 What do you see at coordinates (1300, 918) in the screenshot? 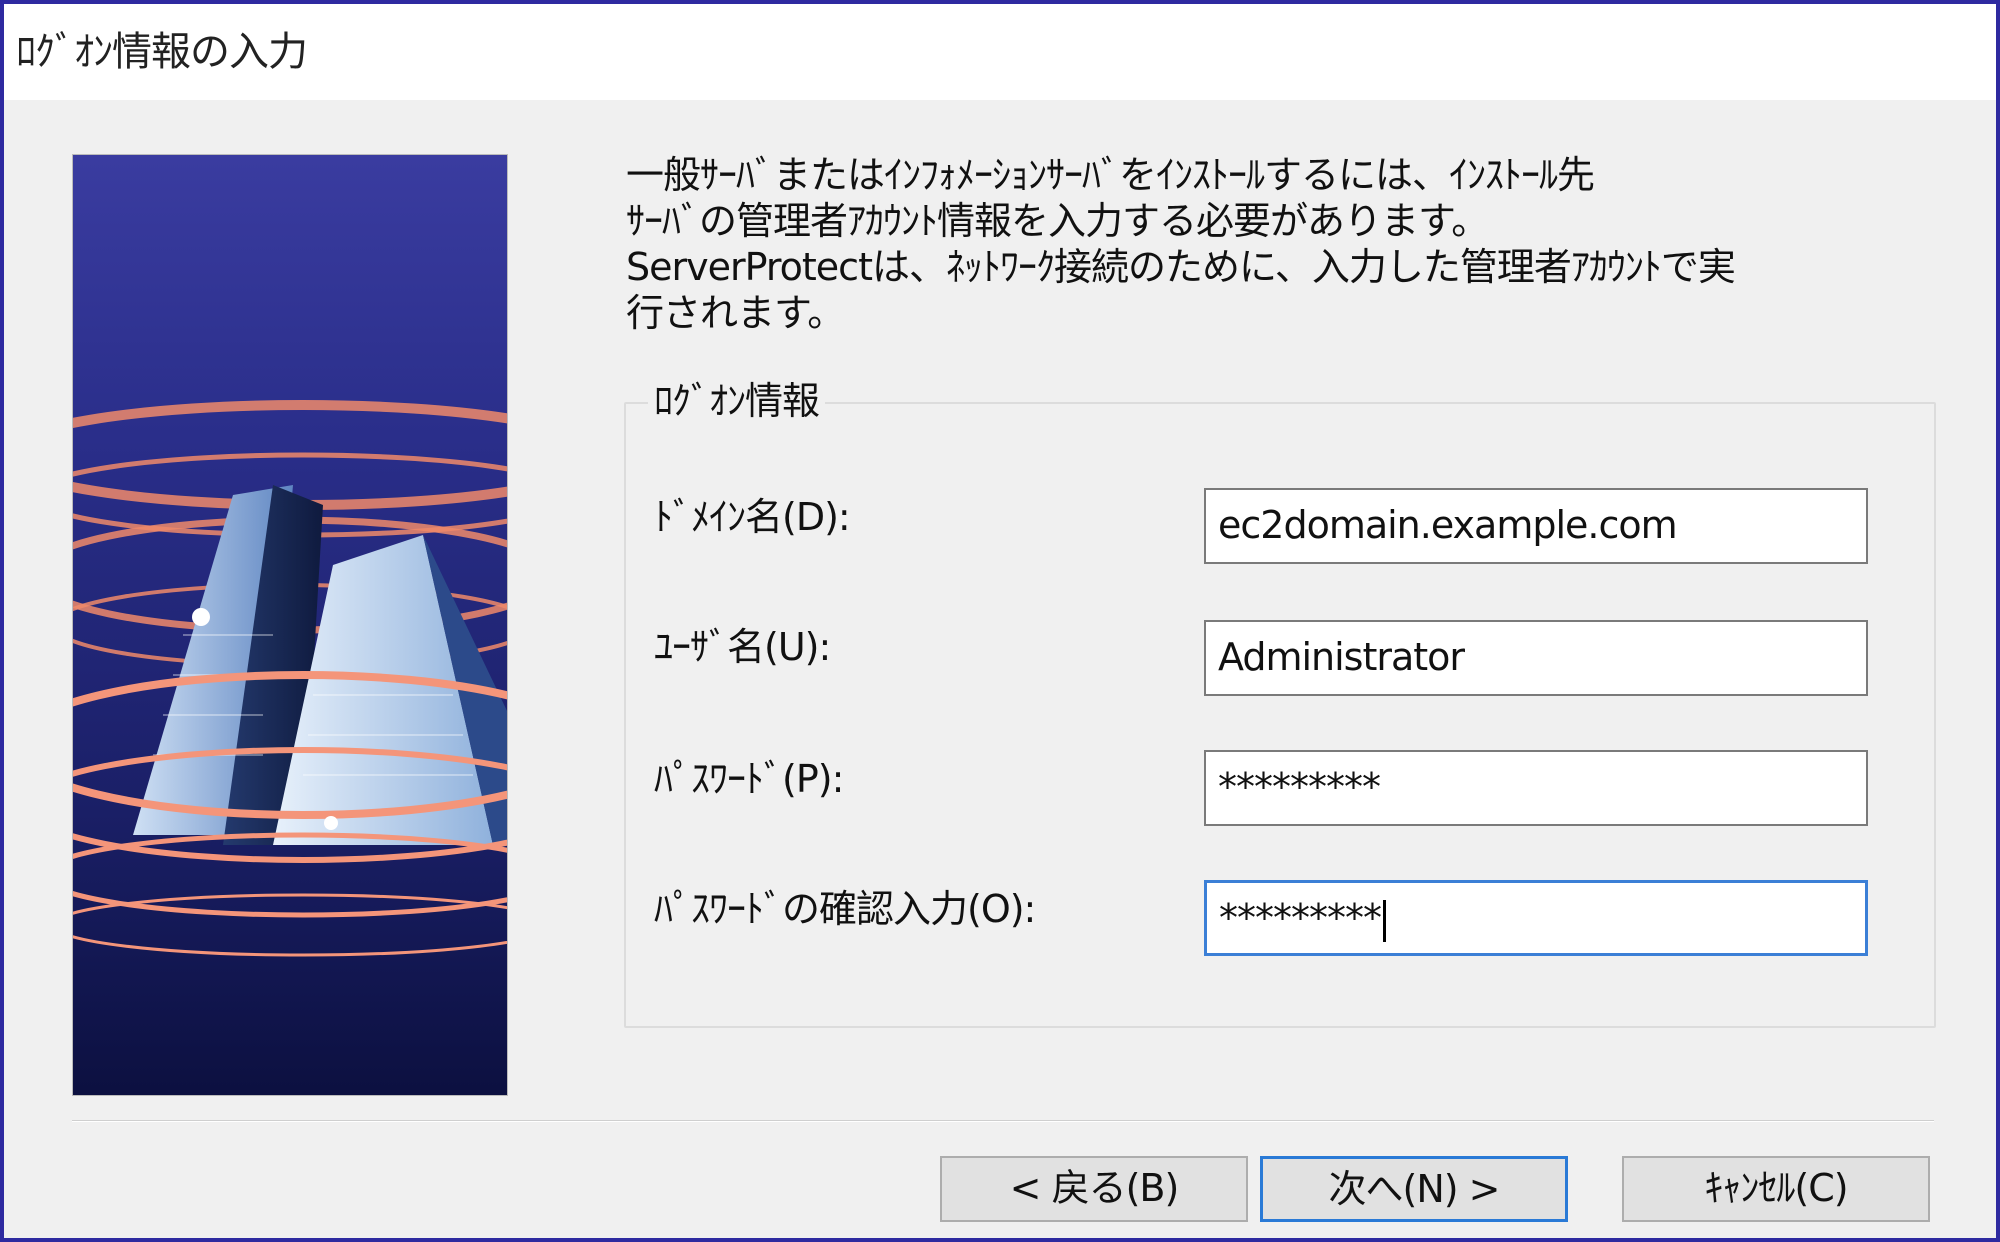
I see `confirm-password-input-value: *********` at bounding box center [1300, 918].